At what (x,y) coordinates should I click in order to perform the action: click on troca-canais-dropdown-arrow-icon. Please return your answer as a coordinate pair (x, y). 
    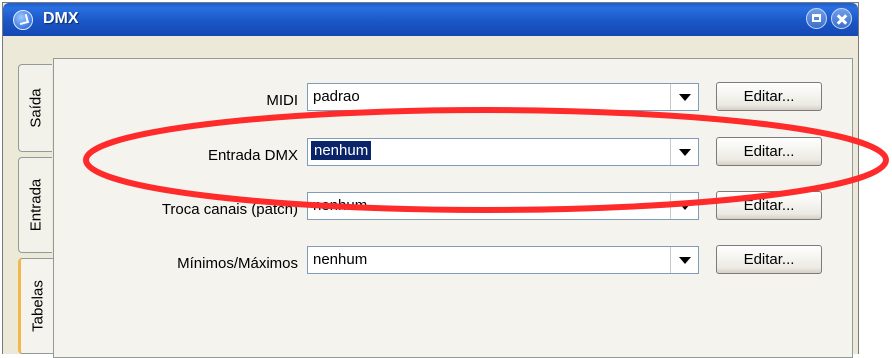
    Looking at the image, I should click on (684, 206).